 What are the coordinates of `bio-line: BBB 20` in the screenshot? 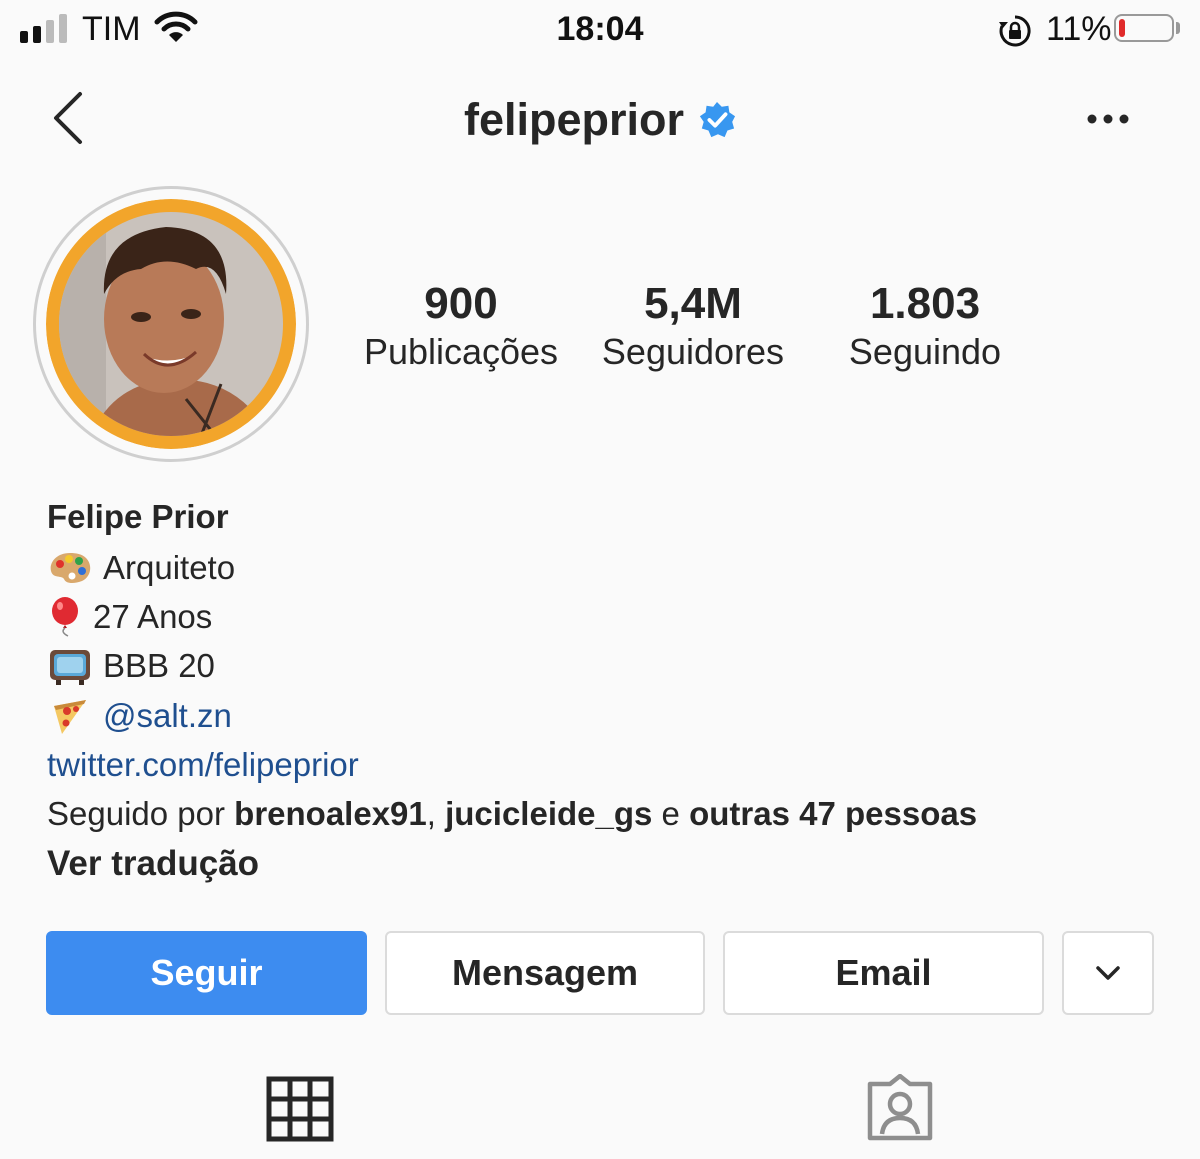 It's located at (131, 666).